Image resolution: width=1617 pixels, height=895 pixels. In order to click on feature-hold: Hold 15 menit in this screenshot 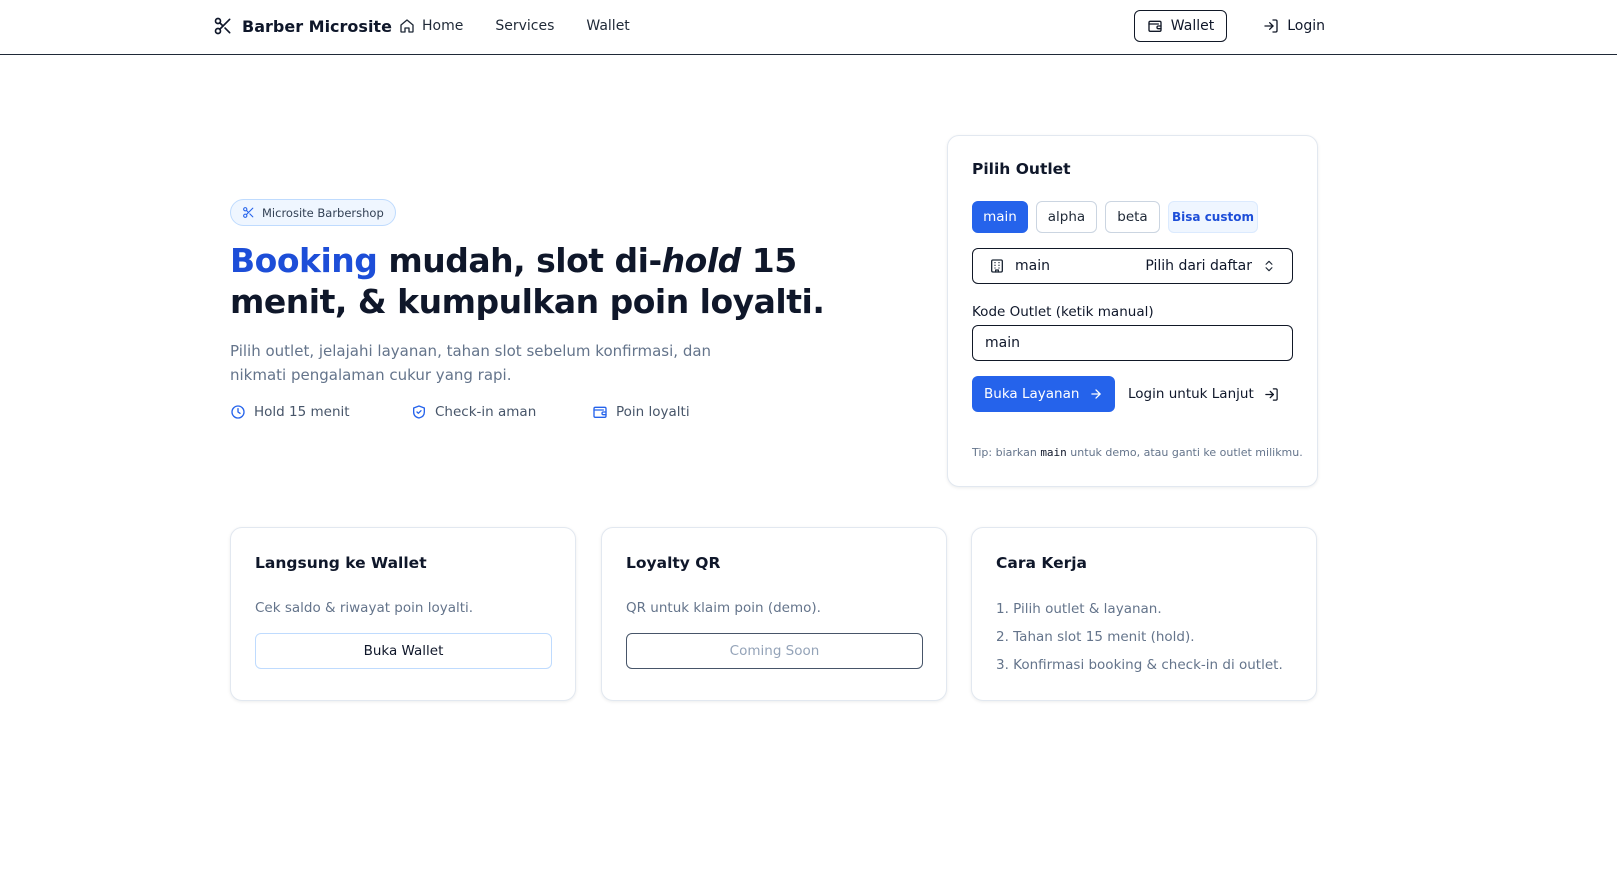, I will do `click(290, 412)`.